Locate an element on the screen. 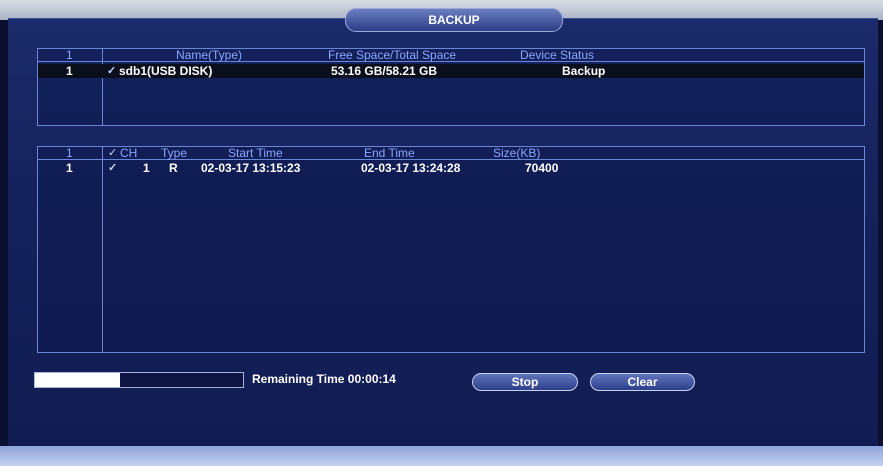 Image resolution: width=883 pixels, height=466 pixels. window-bottom-strip is located at coordinates (441, 456).